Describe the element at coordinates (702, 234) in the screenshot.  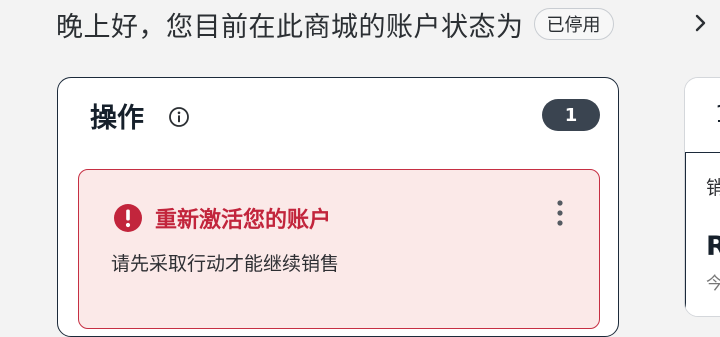
I see `side-card-panel: 销 R 今` at that location.